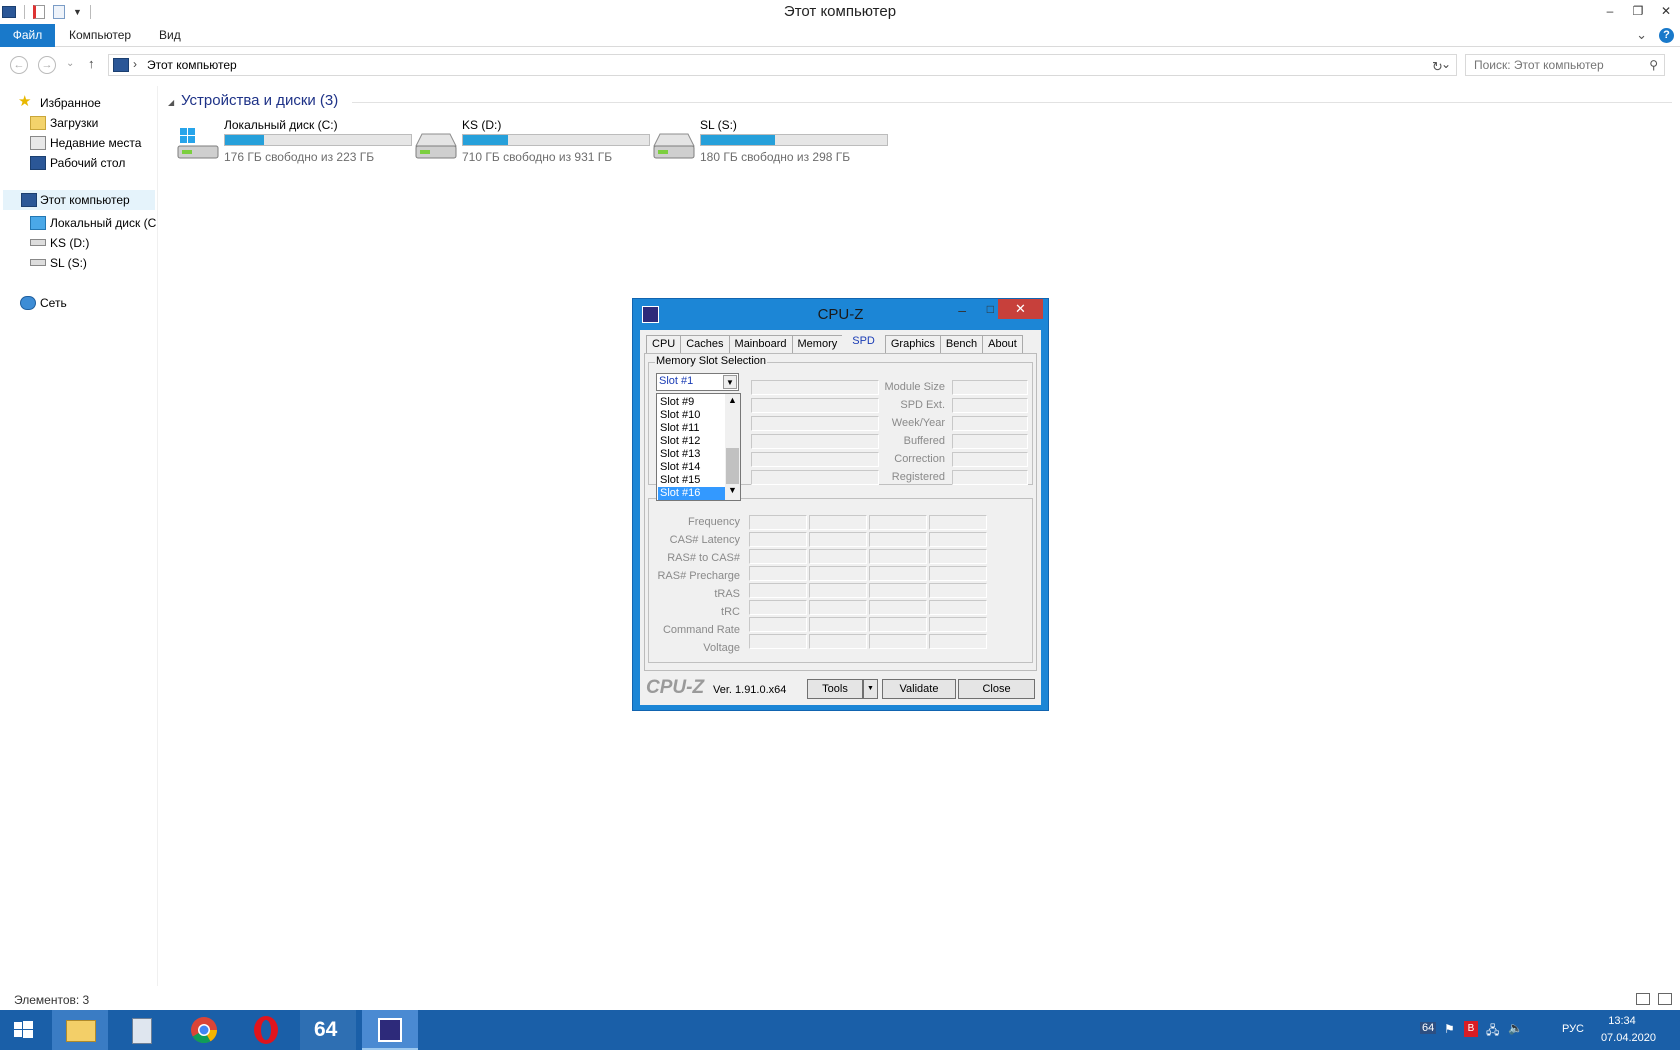 The height and width of the screenshot is (1053, 1680). Describe the element at coordinates (704, 344) in the screenshot. I see `tab-caches: Caches` at that location.